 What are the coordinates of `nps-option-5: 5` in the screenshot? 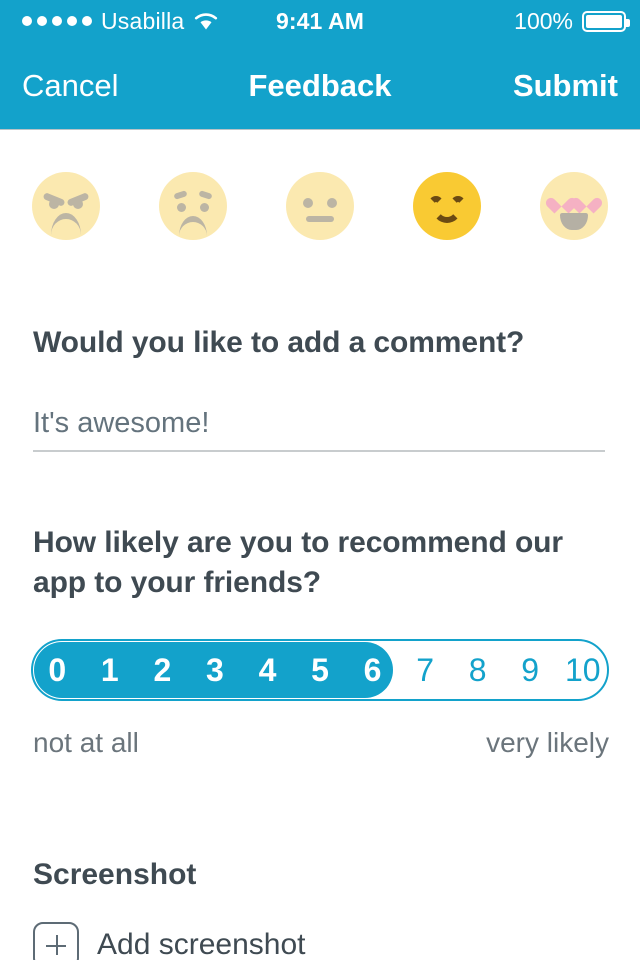 It's located at (320, 670).